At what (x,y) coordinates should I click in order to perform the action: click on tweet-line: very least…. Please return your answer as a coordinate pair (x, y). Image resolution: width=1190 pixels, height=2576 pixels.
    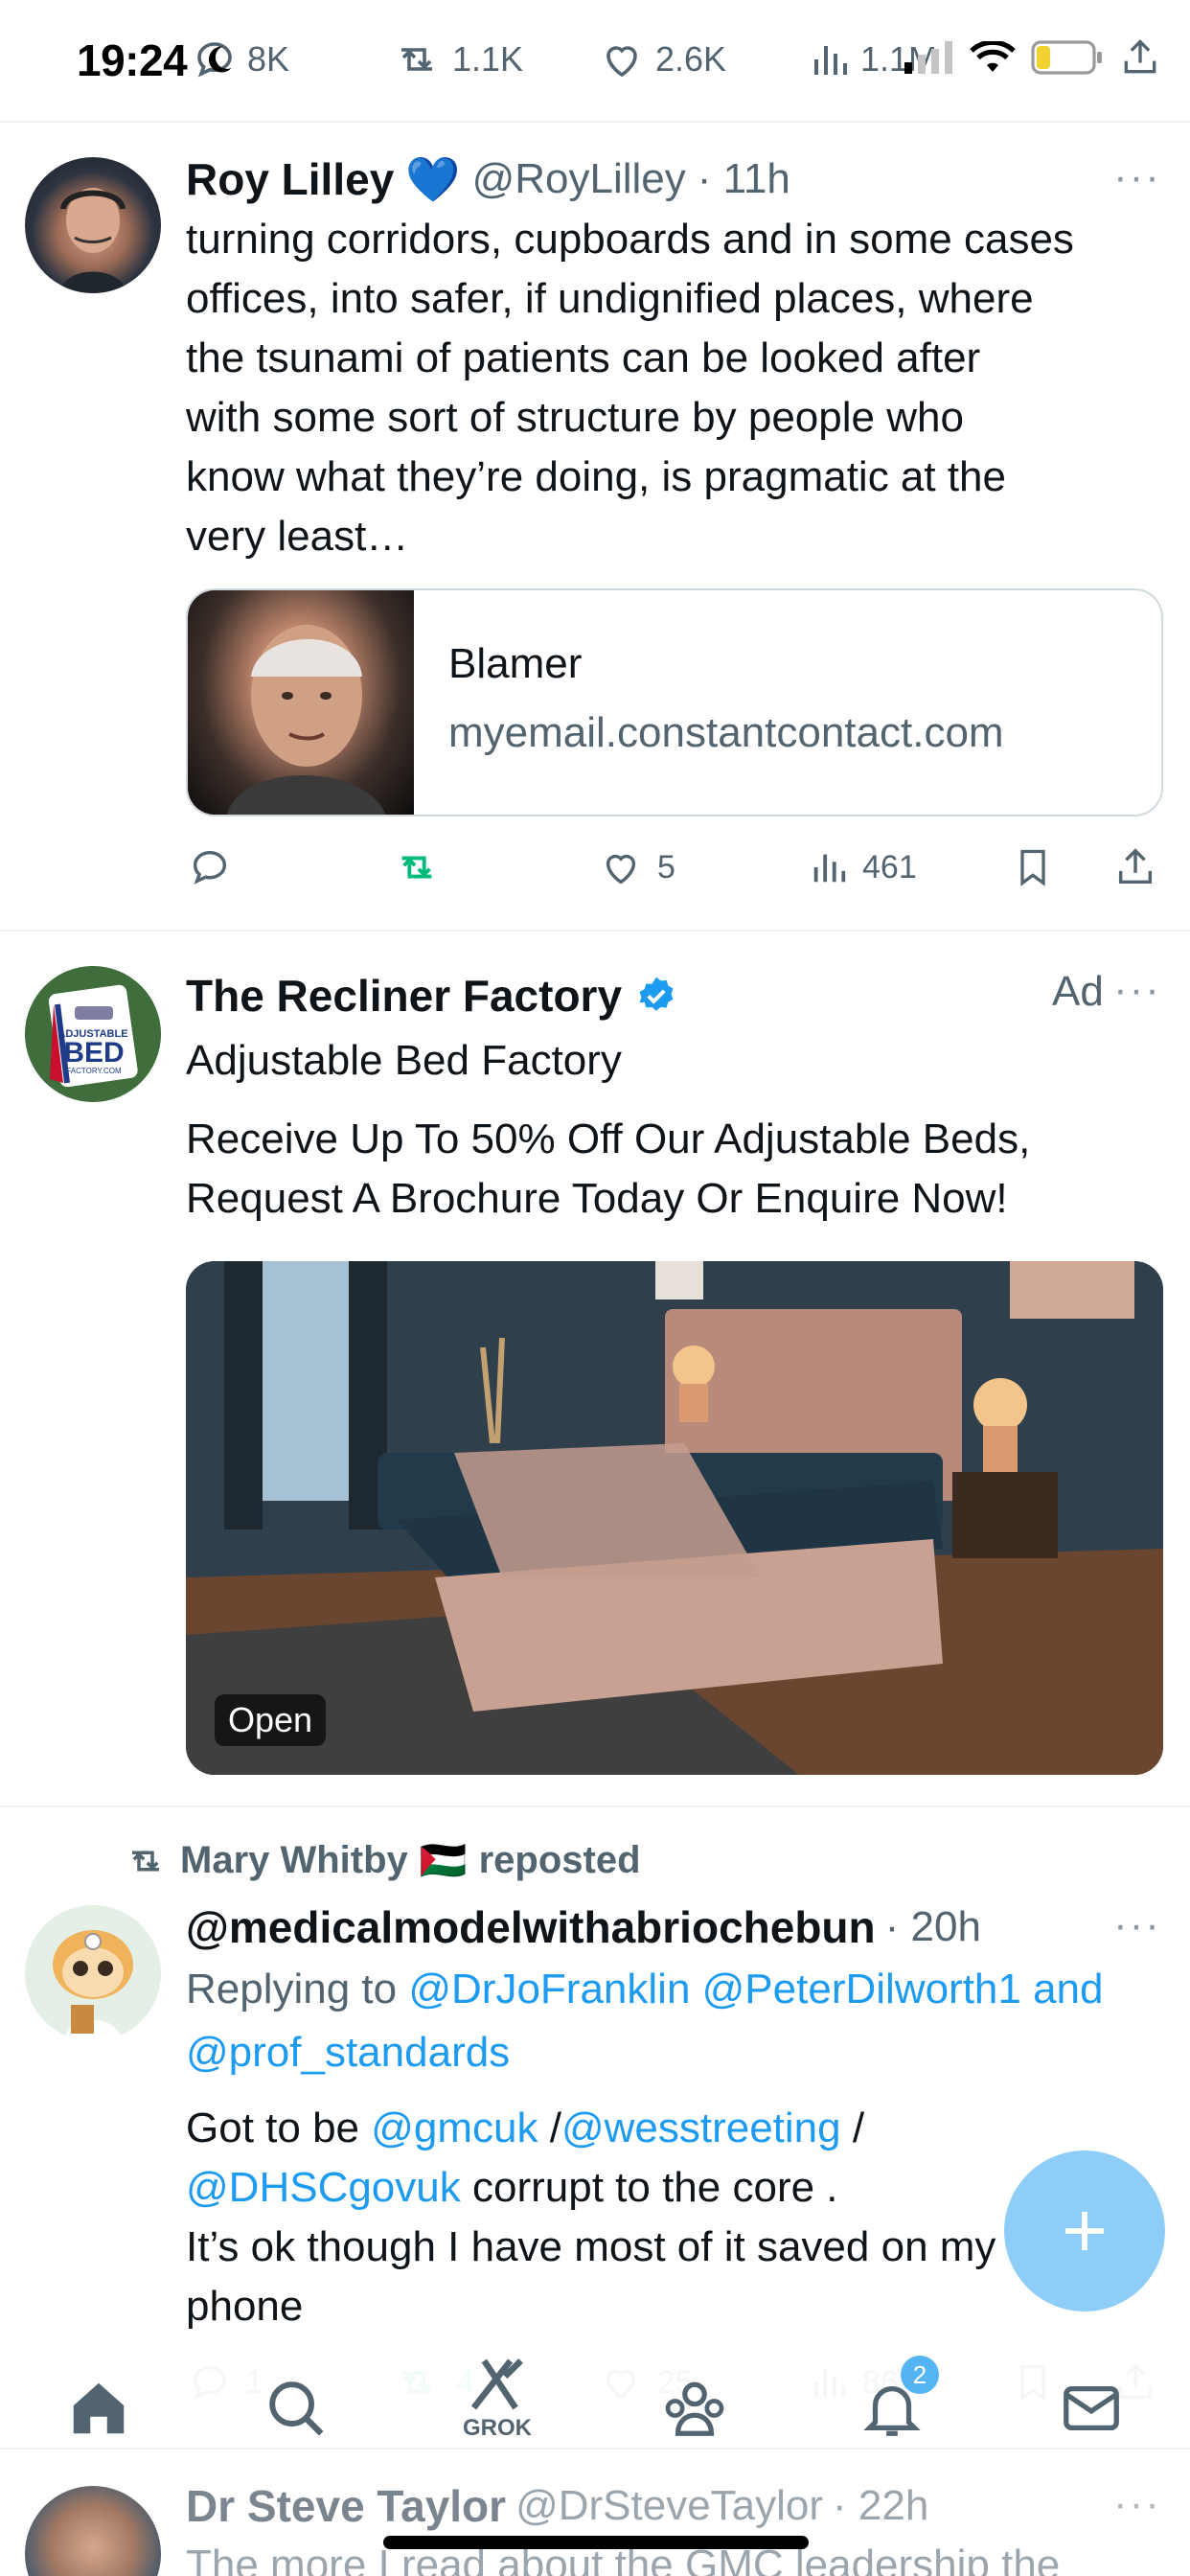
    Looking at the image, I should click on (297, 536).